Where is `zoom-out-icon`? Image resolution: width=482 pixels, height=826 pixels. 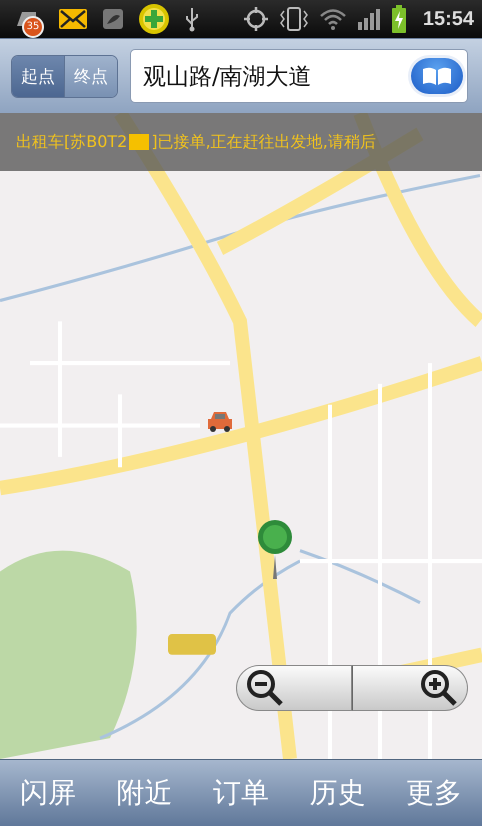 zoom-out-icon is located at coordinates (265, 688).